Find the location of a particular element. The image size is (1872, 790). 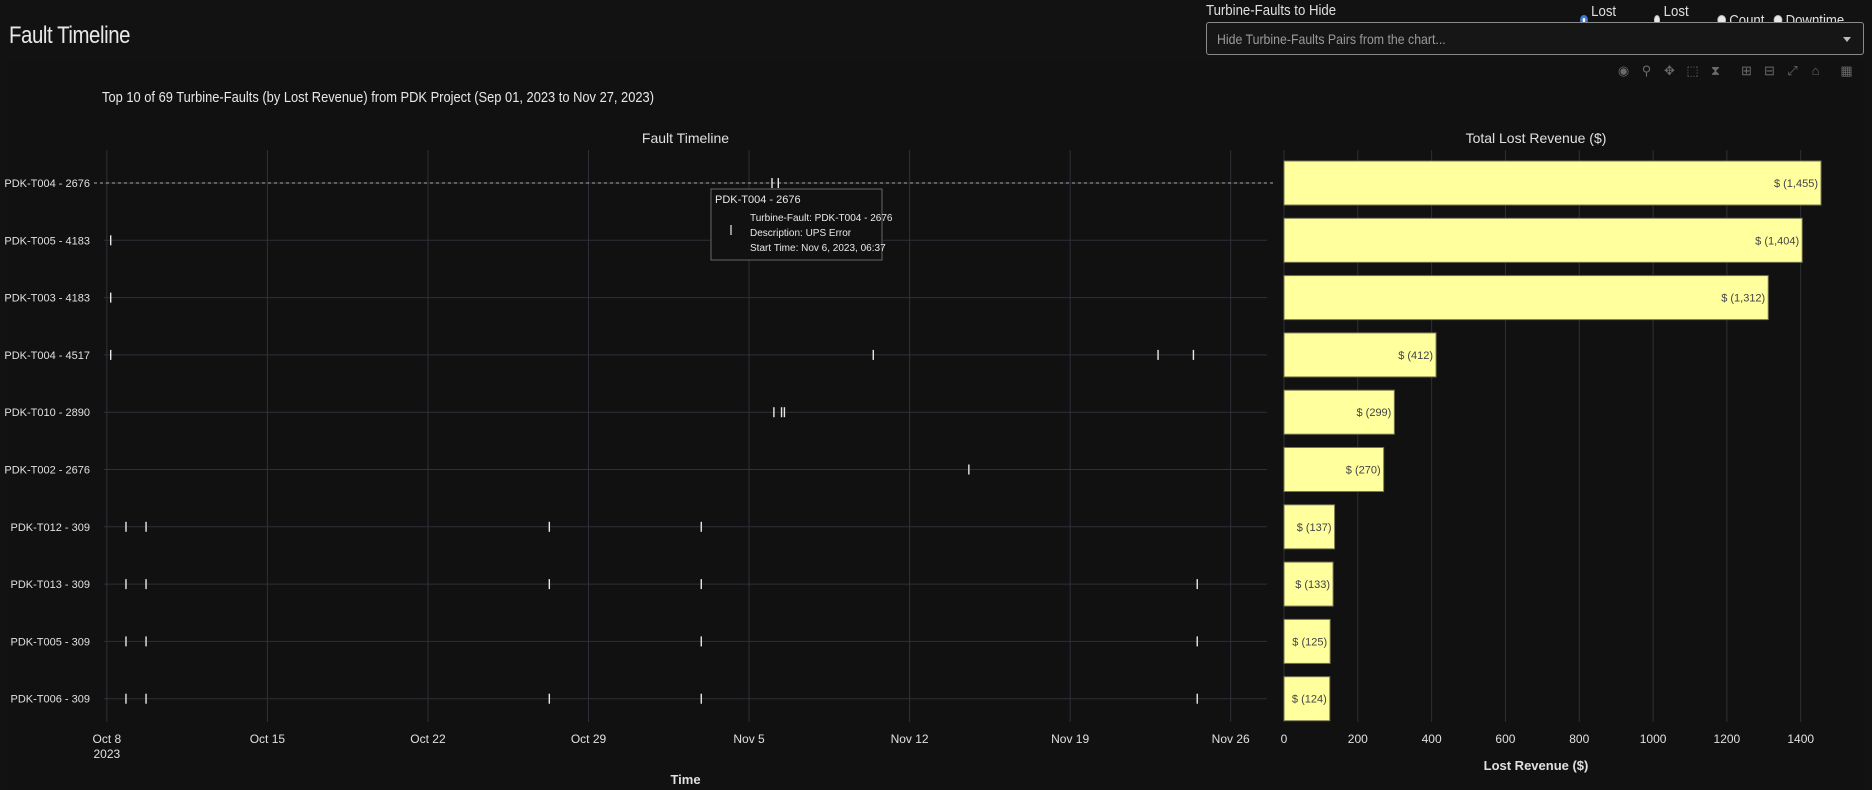

timeline-tick-label: Nov 19 is located at coordinates (1070, 739).